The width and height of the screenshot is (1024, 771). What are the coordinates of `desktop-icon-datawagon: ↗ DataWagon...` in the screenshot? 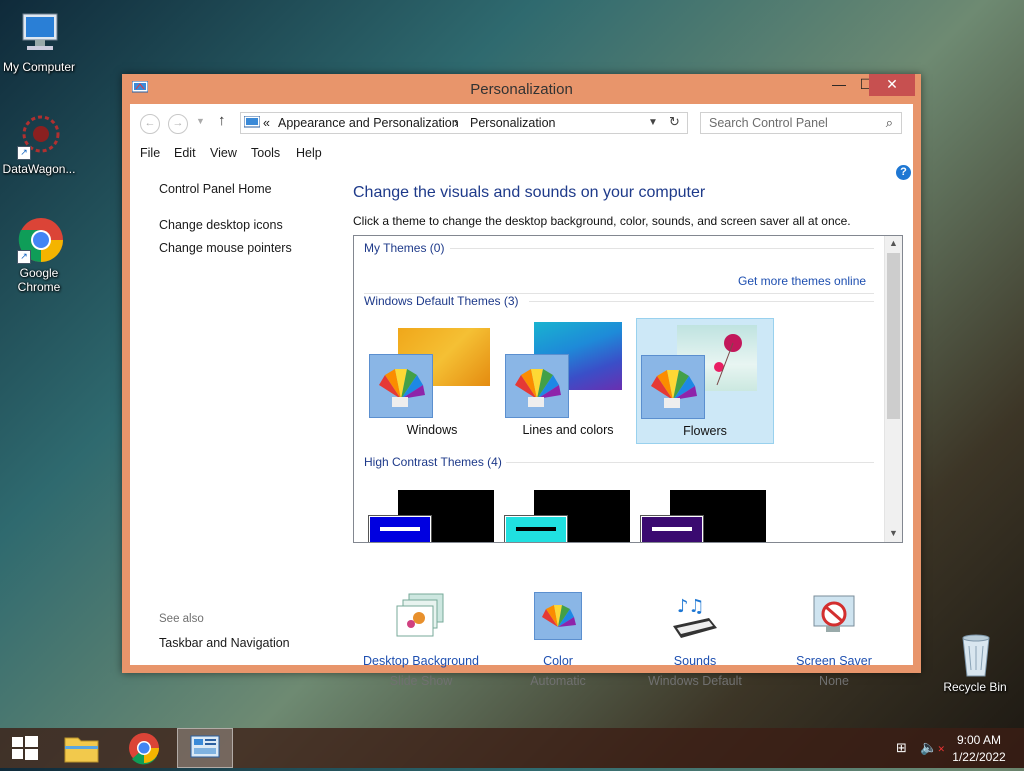 It's located at (40, 144).